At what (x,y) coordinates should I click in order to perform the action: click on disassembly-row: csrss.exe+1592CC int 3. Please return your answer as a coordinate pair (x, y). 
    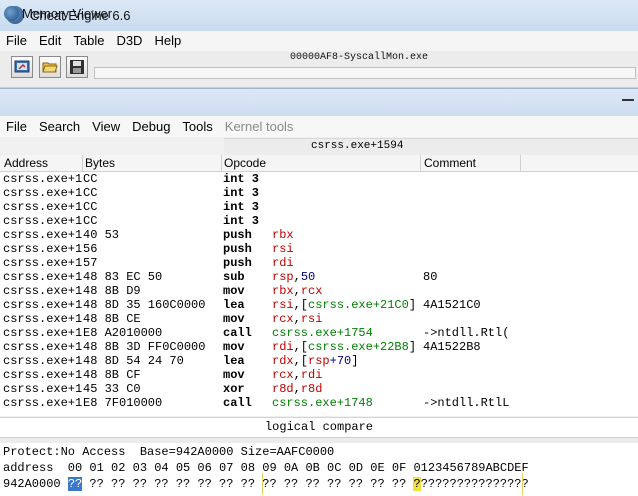
    Looking at the image, I should click on (319, 207).